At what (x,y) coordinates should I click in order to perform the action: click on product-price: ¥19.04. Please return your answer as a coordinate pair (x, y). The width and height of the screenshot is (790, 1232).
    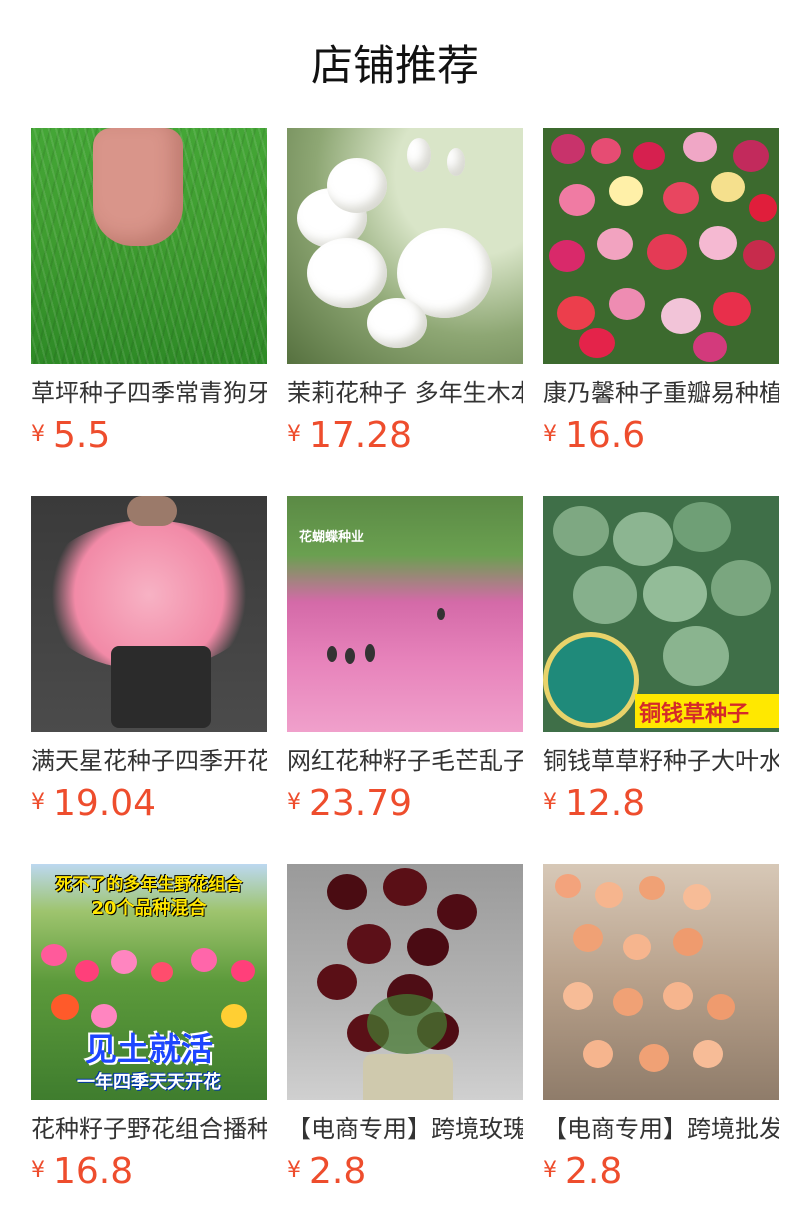
    Looking at the image, I should click on (93, 804).